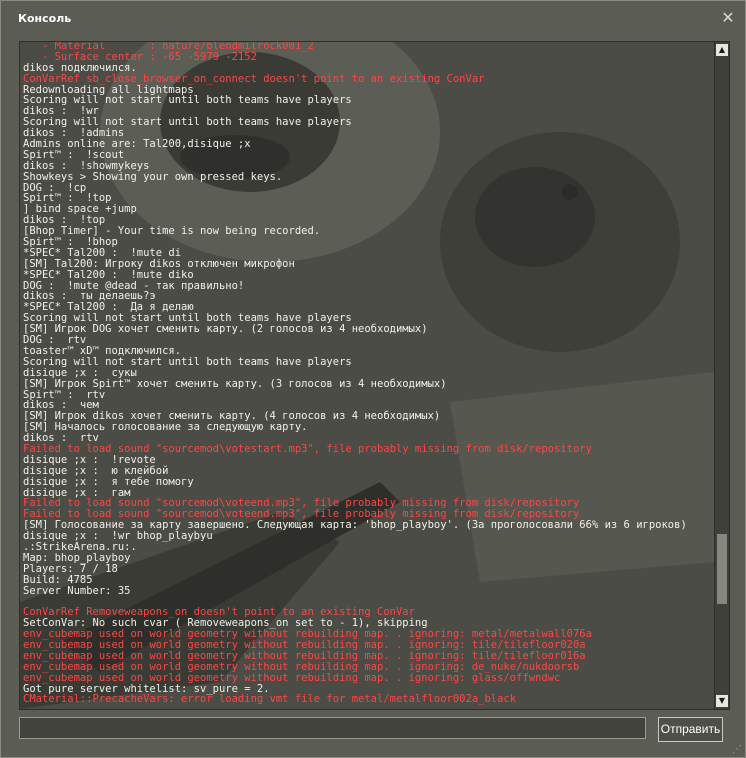 This screenshot has width=746, height=758. Describe the element at coordinates (722, 50) in the screenshot. I see `arrow-up-icon: ▲` at that location.